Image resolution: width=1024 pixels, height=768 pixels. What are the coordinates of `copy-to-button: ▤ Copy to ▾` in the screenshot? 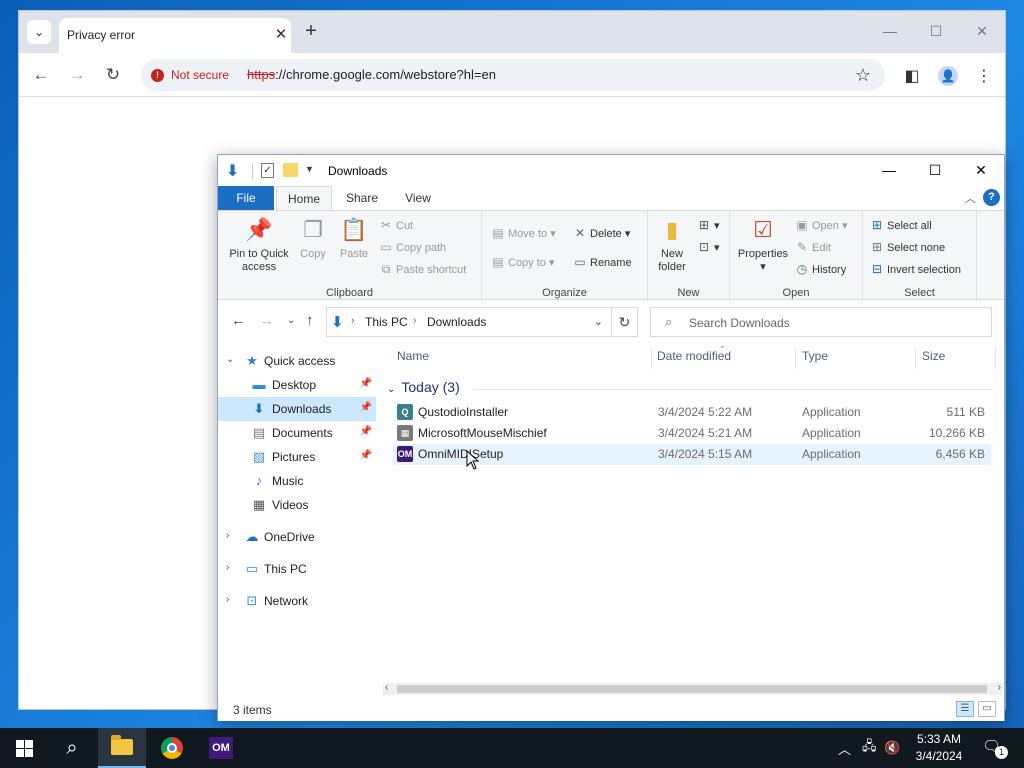 It's located at (522, 262).